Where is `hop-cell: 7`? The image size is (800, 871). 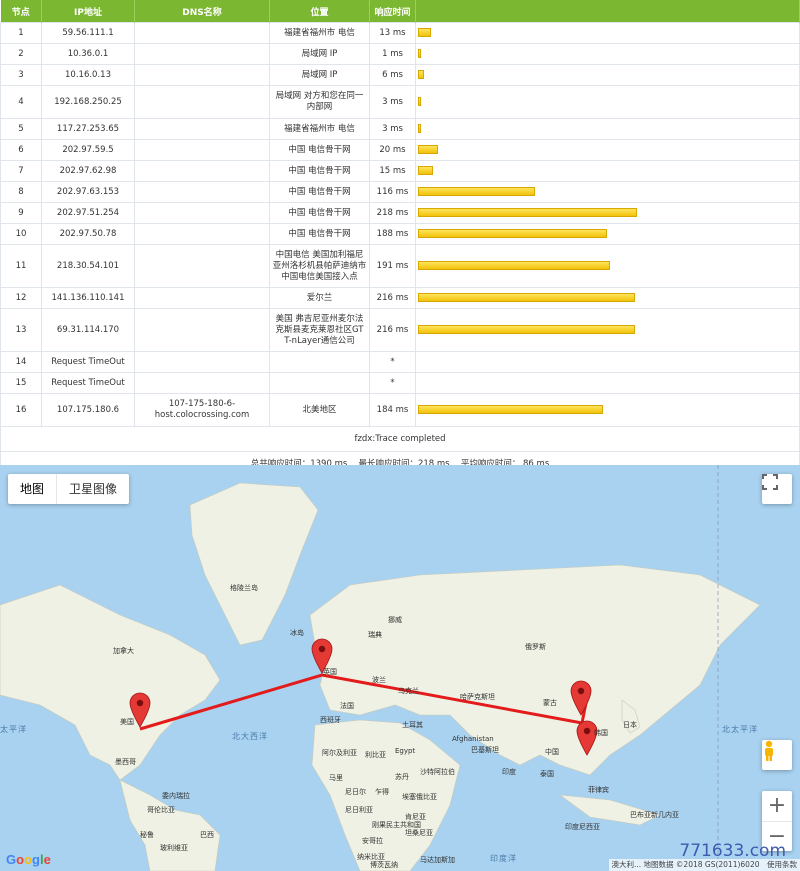
hop-cell: 7 is located at coordinates (21, 171).